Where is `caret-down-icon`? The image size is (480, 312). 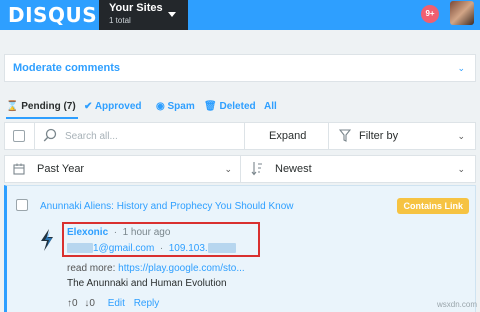 caret-down-icon is located at coordinates (172, 14).